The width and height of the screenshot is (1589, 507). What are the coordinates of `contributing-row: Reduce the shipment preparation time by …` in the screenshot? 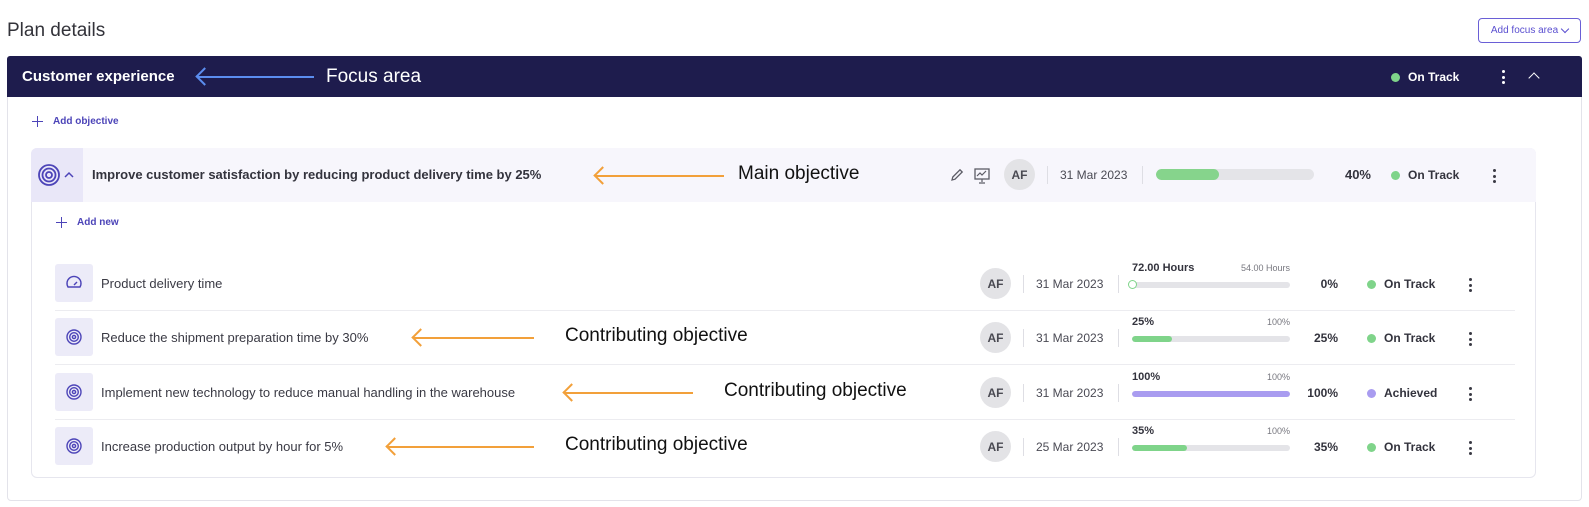 It's located at (785, 338).